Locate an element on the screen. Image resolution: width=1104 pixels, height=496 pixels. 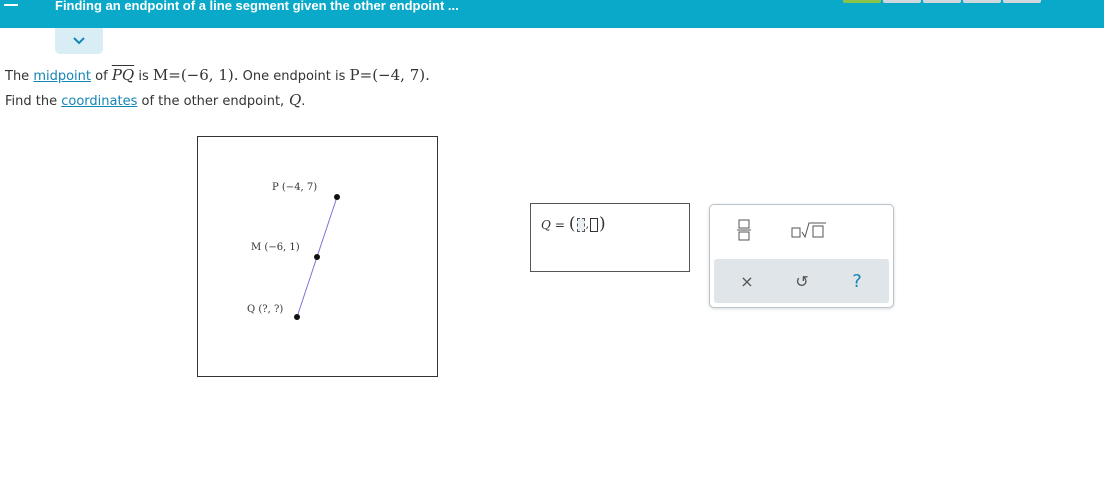
point-p is located at coordinates (337, 197).